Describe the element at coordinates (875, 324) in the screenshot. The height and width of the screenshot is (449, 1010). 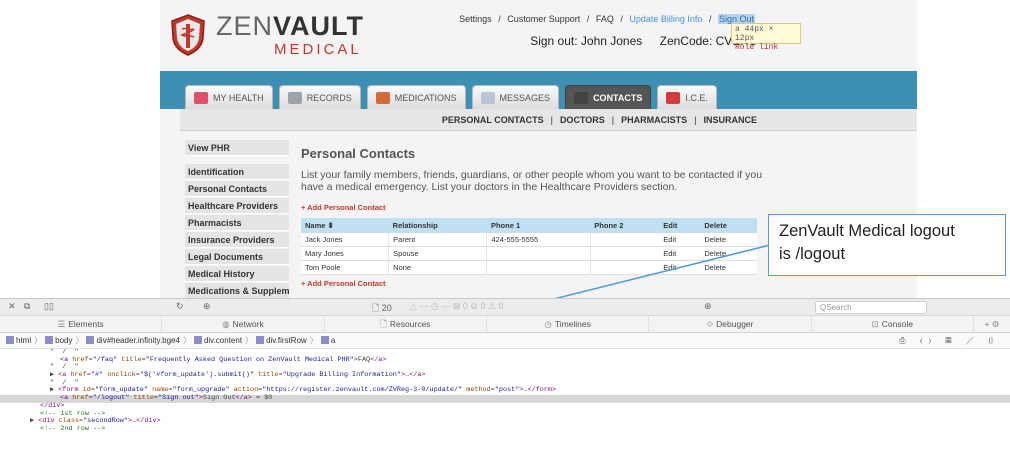
I see `console-icon: ⊡` at that location.